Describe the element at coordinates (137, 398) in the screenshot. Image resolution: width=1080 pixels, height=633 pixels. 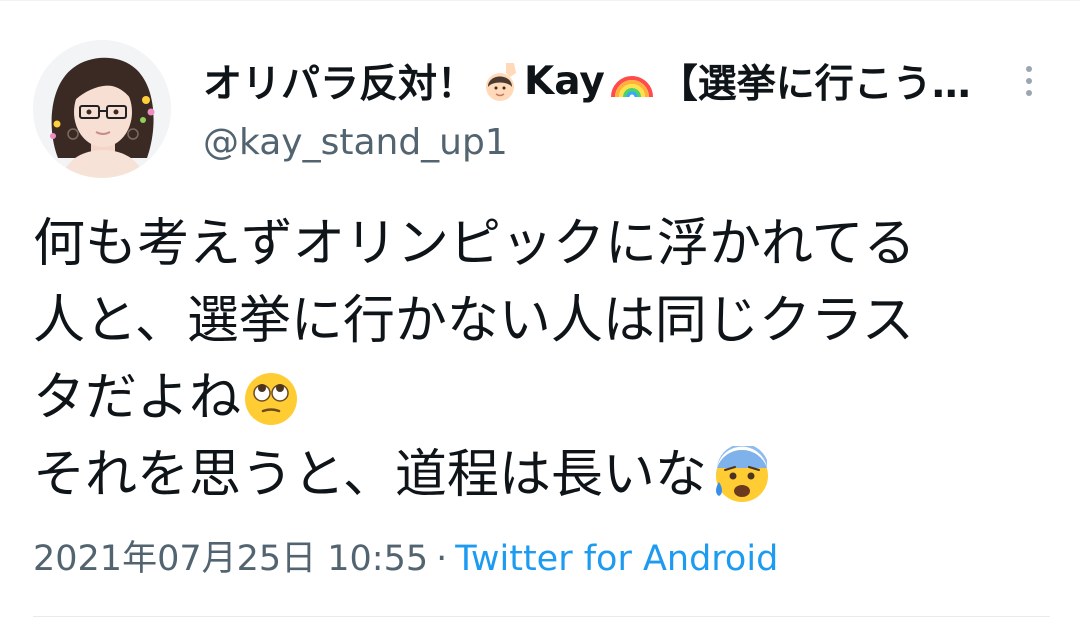
I see `tweet-text-line-3: タだよね` at that location.